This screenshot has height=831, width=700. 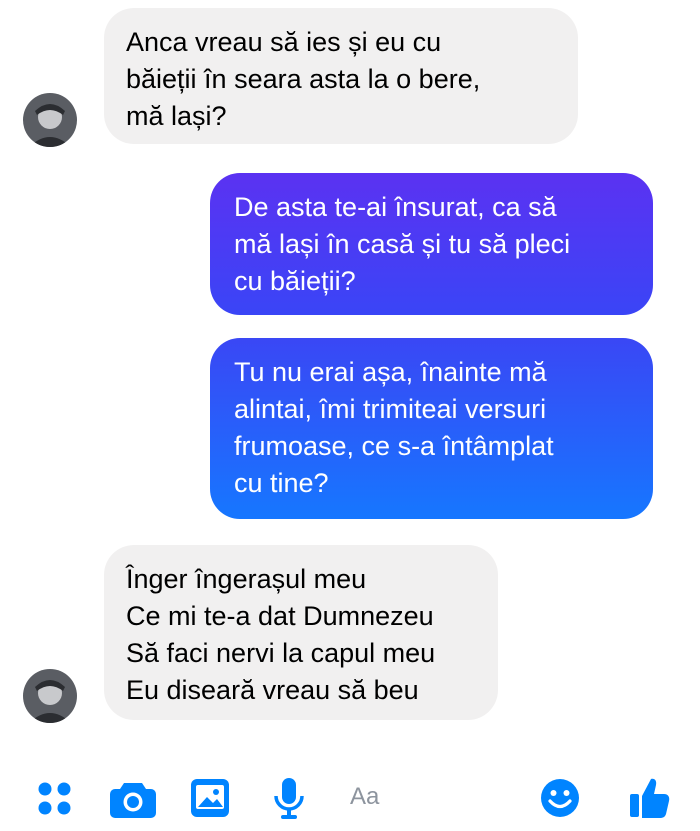 What do you see at coordinates (390, 409) in the screenshot?
I see `message-line: alintai, îmi trimiteai versuri` at bounding box center [390, 409].